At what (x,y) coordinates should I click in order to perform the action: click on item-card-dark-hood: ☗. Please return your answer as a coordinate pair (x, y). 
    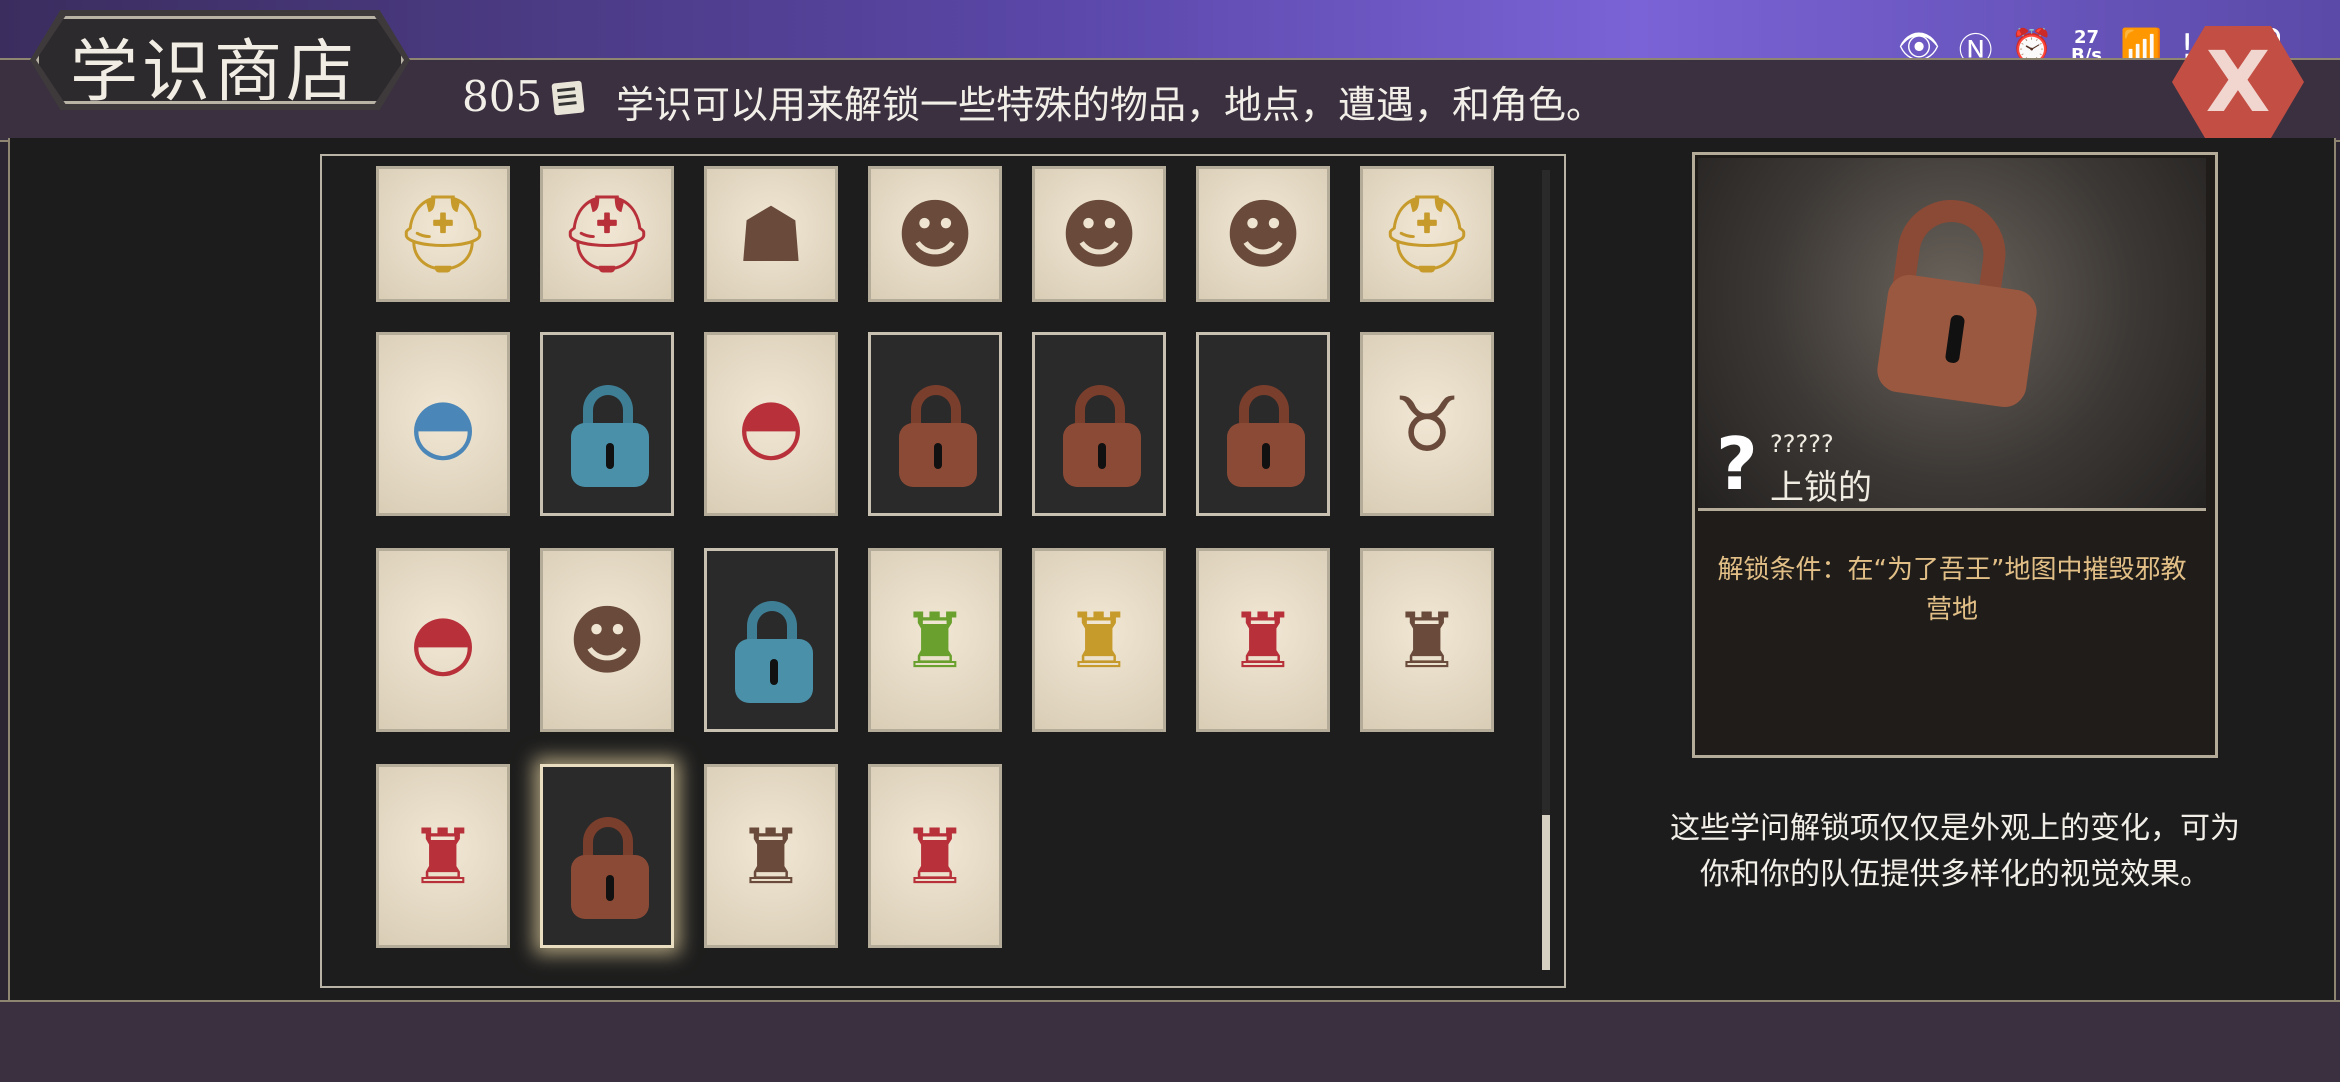
    Looking at the image, I should click on (771, 234).